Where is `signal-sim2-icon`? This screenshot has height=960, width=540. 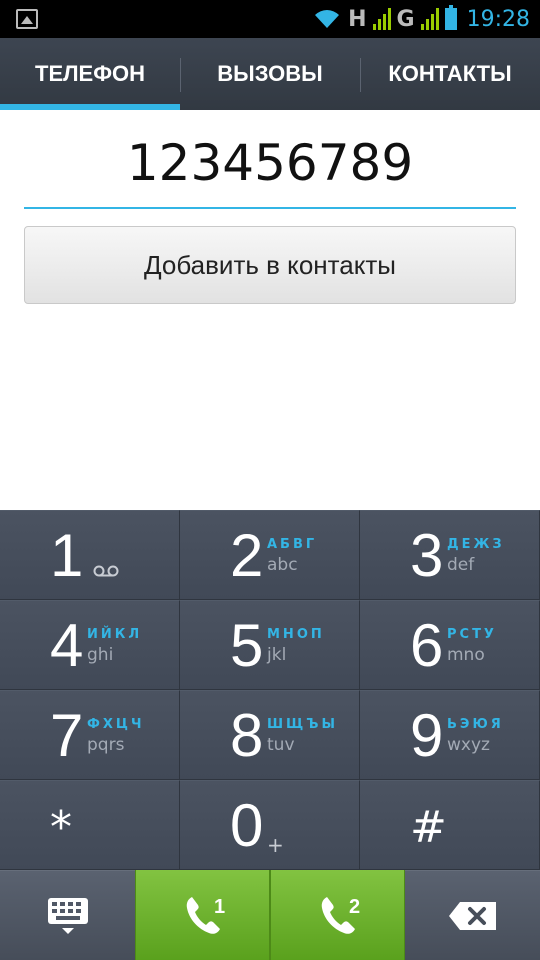 signal-sim2-icon is located at coordinates (429, 19).